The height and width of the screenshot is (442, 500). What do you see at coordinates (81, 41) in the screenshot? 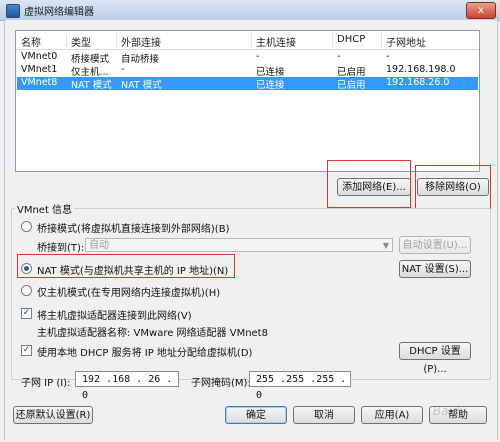
I see `column-header-type: 类型` at bounding box center [81, 41].